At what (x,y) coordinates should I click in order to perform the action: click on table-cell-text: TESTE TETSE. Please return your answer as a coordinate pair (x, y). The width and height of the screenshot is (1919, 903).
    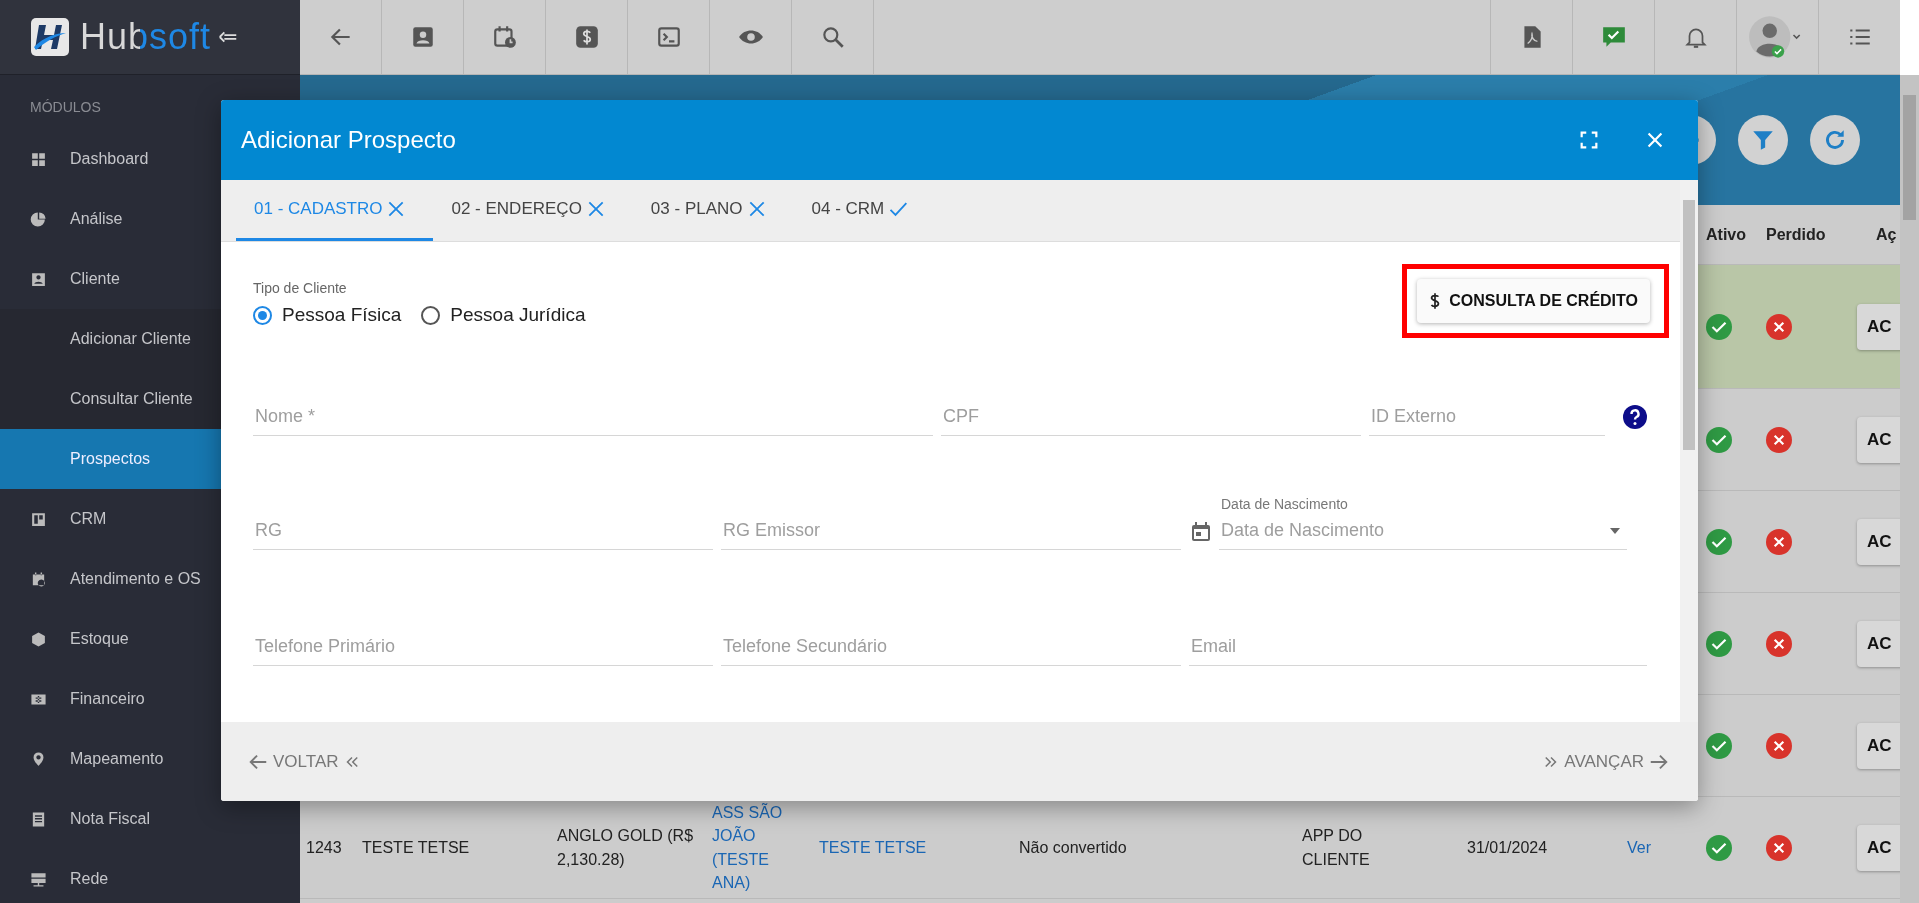
    Looking at the image, I should click on (416, 847).